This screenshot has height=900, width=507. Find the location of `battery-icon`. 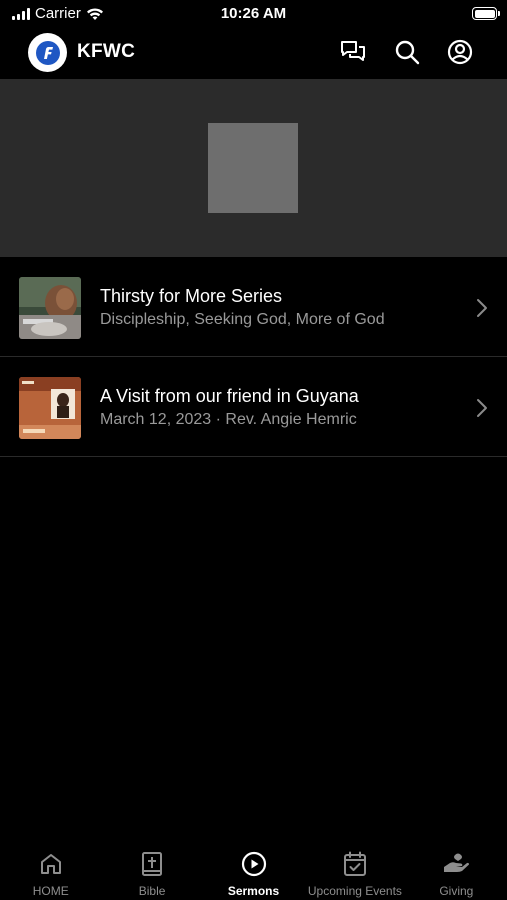

battery-icon is located at coordinates (486, 13).